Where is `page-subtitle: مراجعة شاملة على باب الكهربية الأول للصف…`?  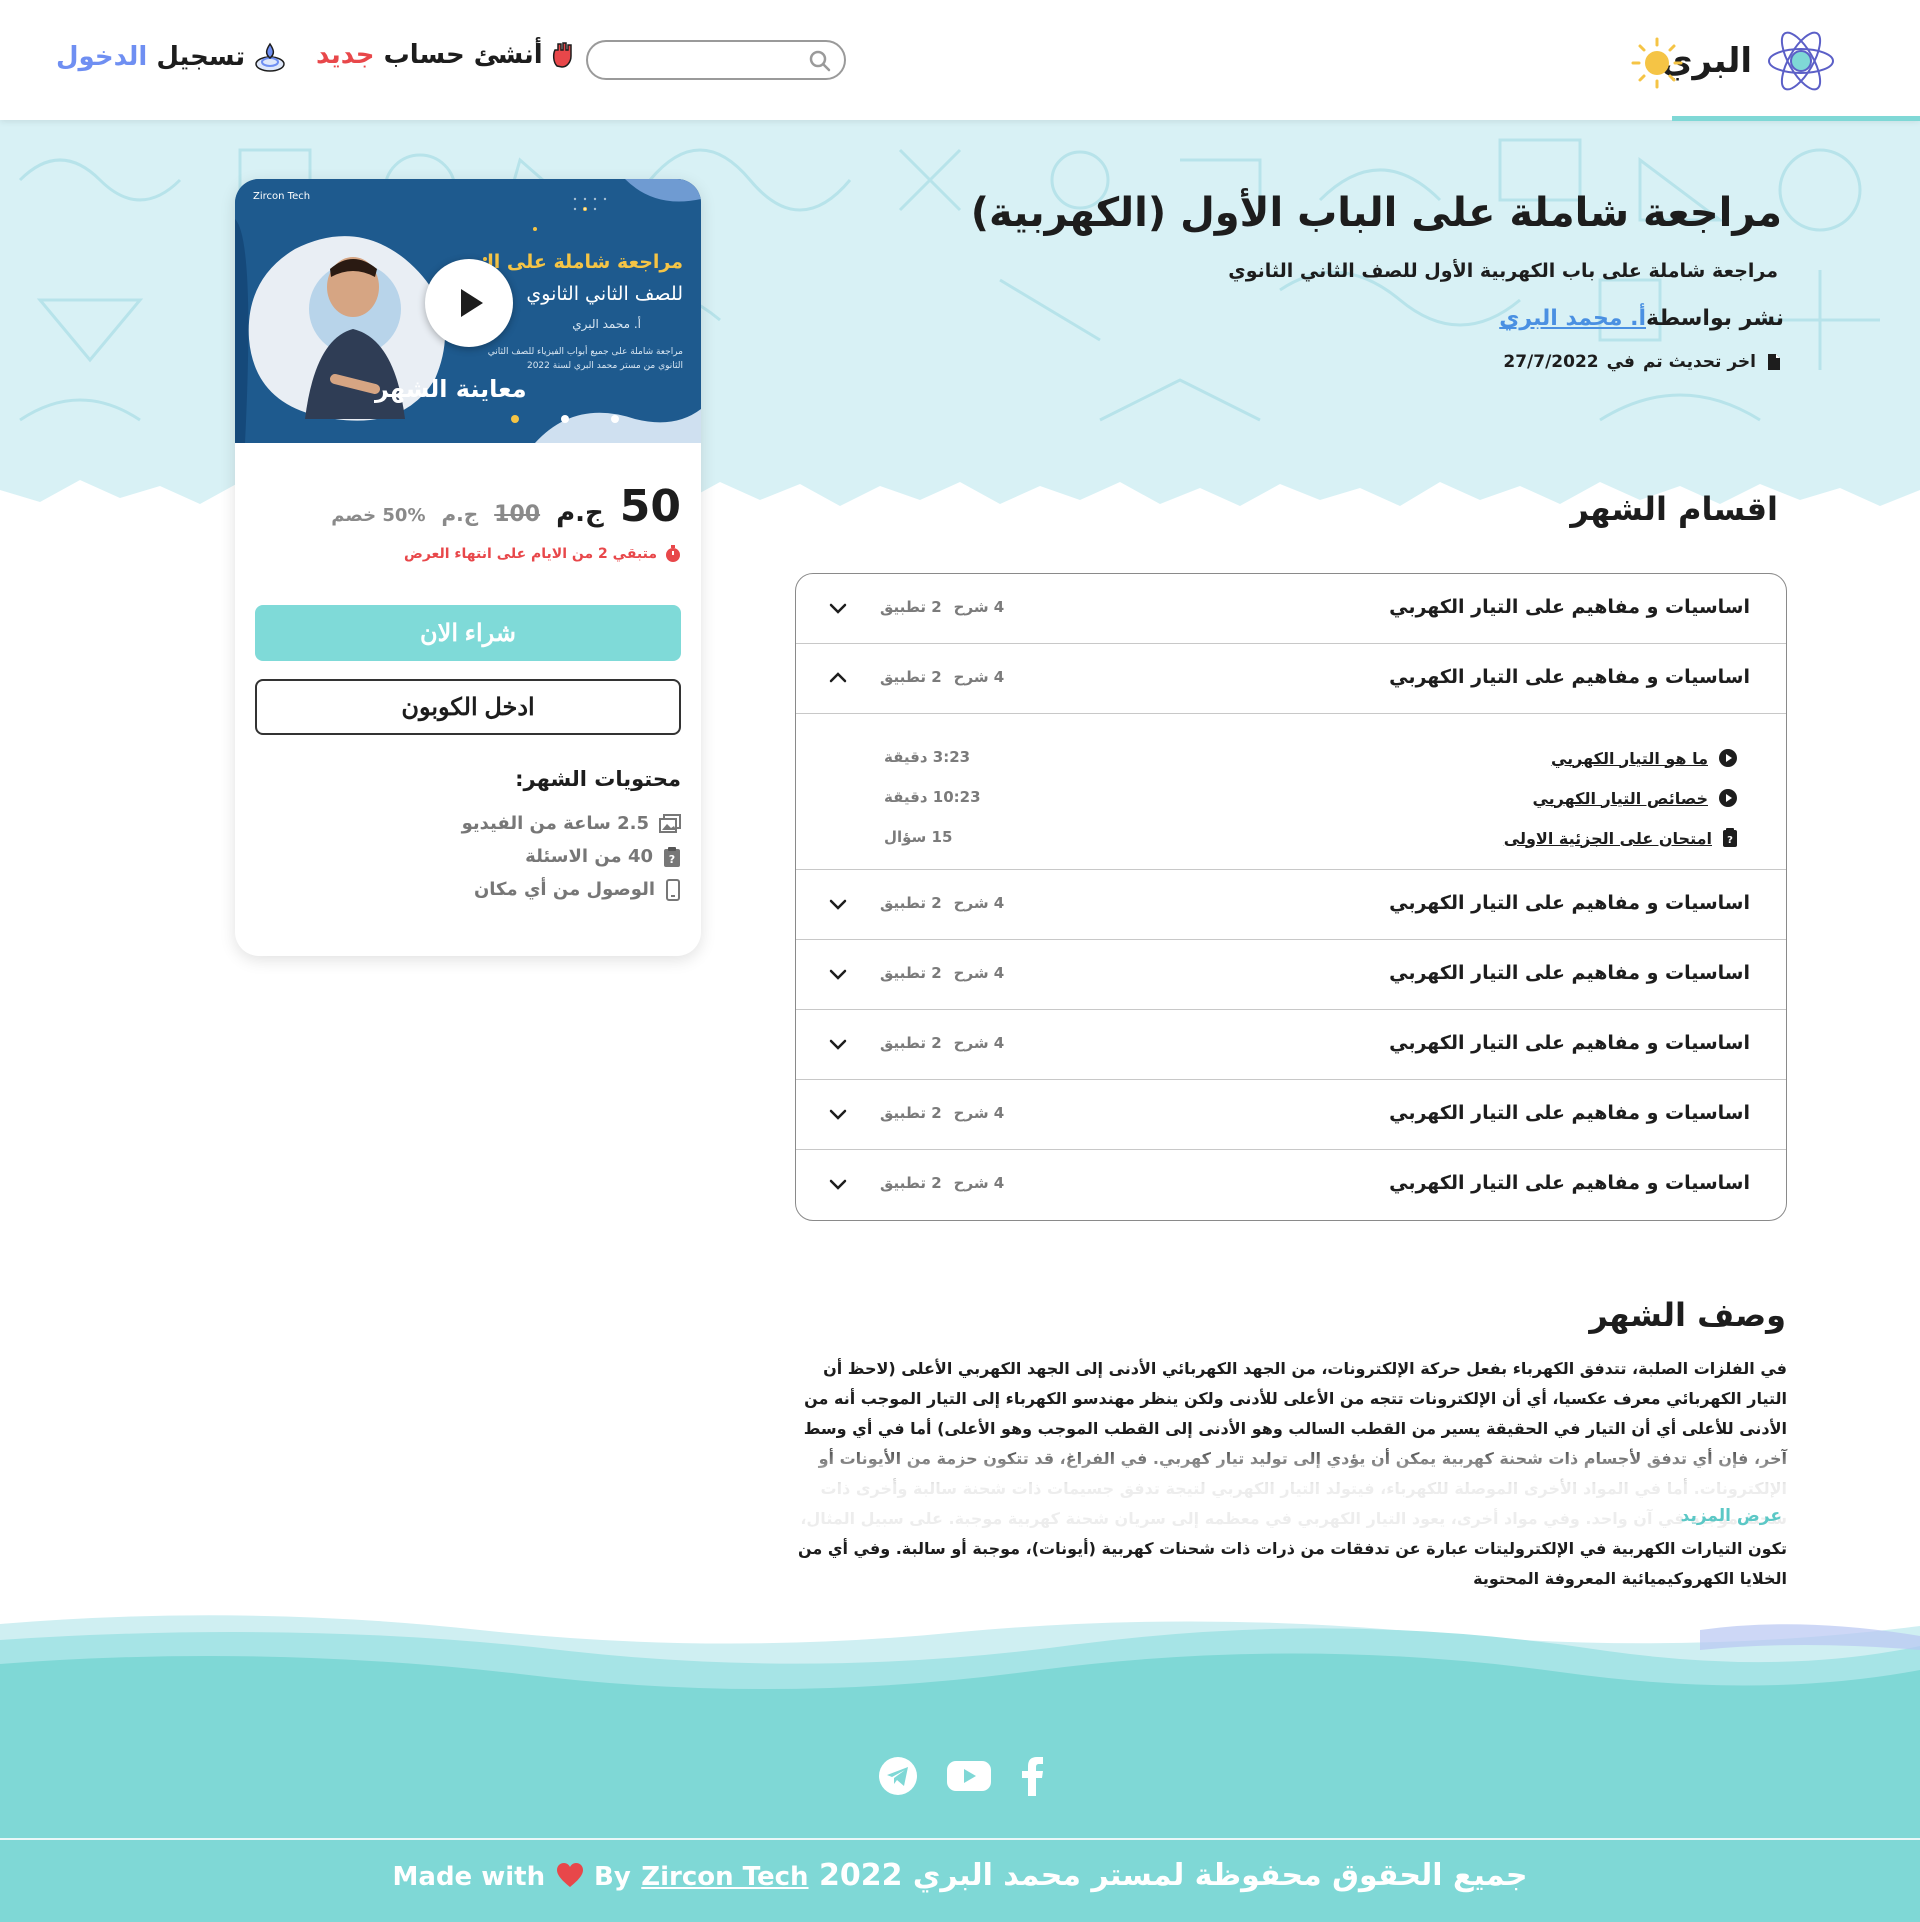
page-subtitle: مراجعة شاملة على باب الكهربية الأول للصف… is located at coordinates (1503, 271).